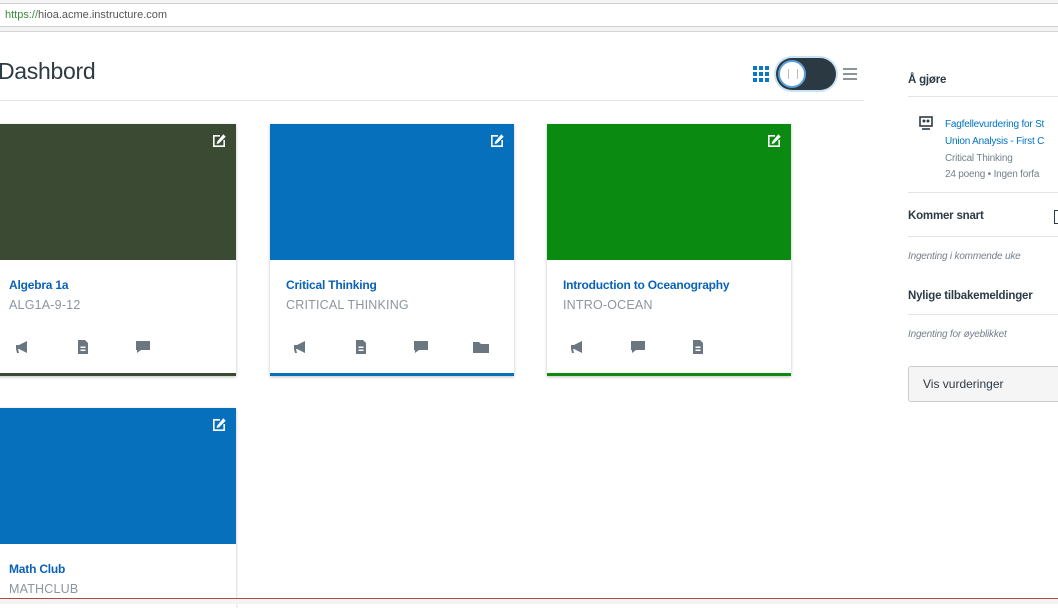 Image resolution: width=1058 pixels, height=608 pixels. What do you see at coordinates (970, 296) in the screenshot?
I see `feedback-heading: Nylige tilbakemeldinger` at bounding box center [970, 296].